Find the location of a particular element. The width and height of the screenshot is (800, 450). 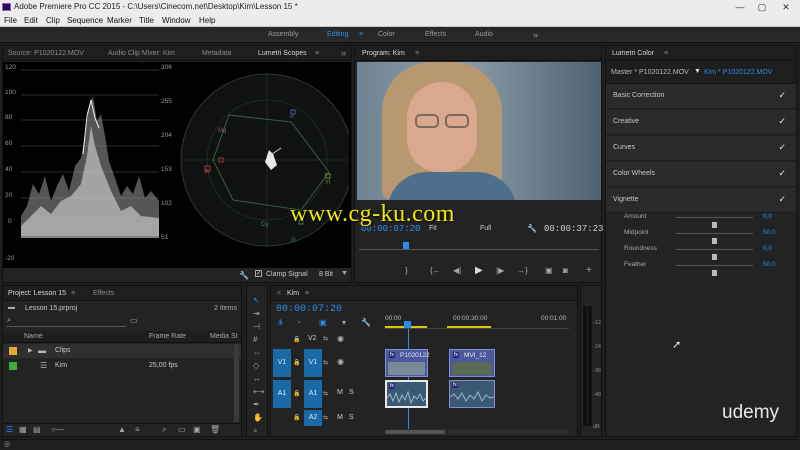

linked-selection-icon: ◔ is located at coordinates (298, 322).